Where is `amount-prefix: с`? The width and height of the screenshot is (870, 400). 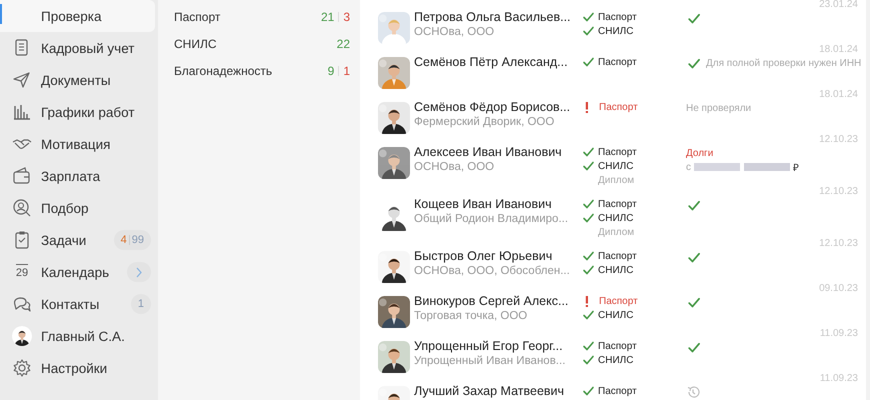 amount-prefix: с is located at coordinates (688, 167).